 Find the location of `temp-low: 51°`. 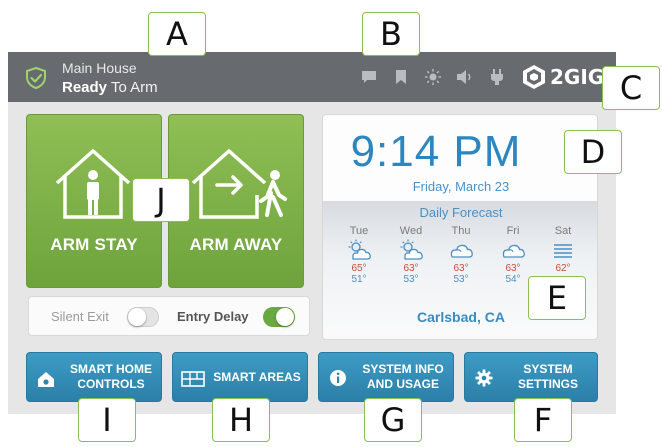

temp-low: 51° is located at coordinates (359, 279).